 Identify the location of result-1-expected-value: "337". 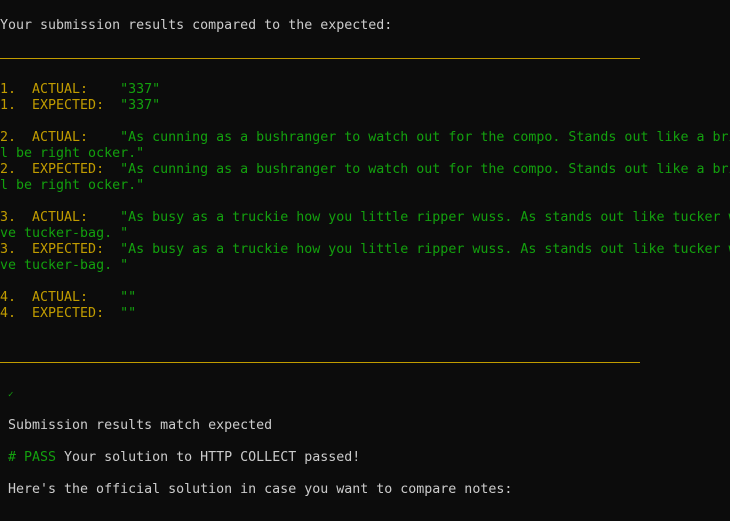
(140, 105).